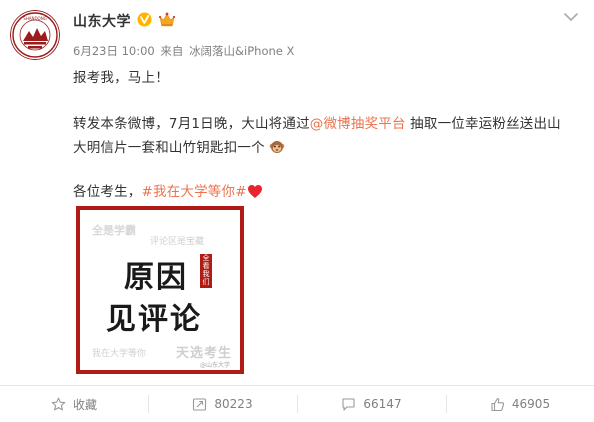 Image resolution: width=594 pixels, height=422 pixels. I want to click on favorite-button: 收藏, so click(74, 404).